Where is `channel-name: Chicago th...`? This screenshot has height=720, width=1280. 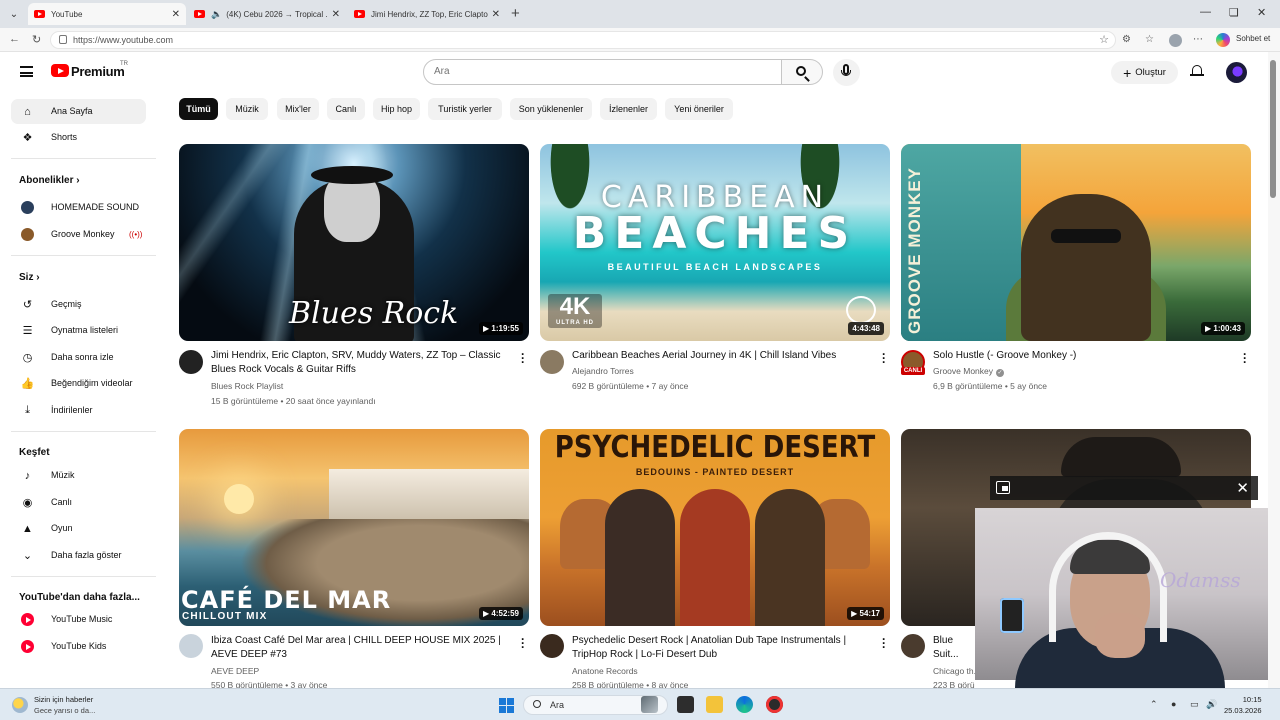 channel-name: Chicago th... is located at coordinates (954, 671).